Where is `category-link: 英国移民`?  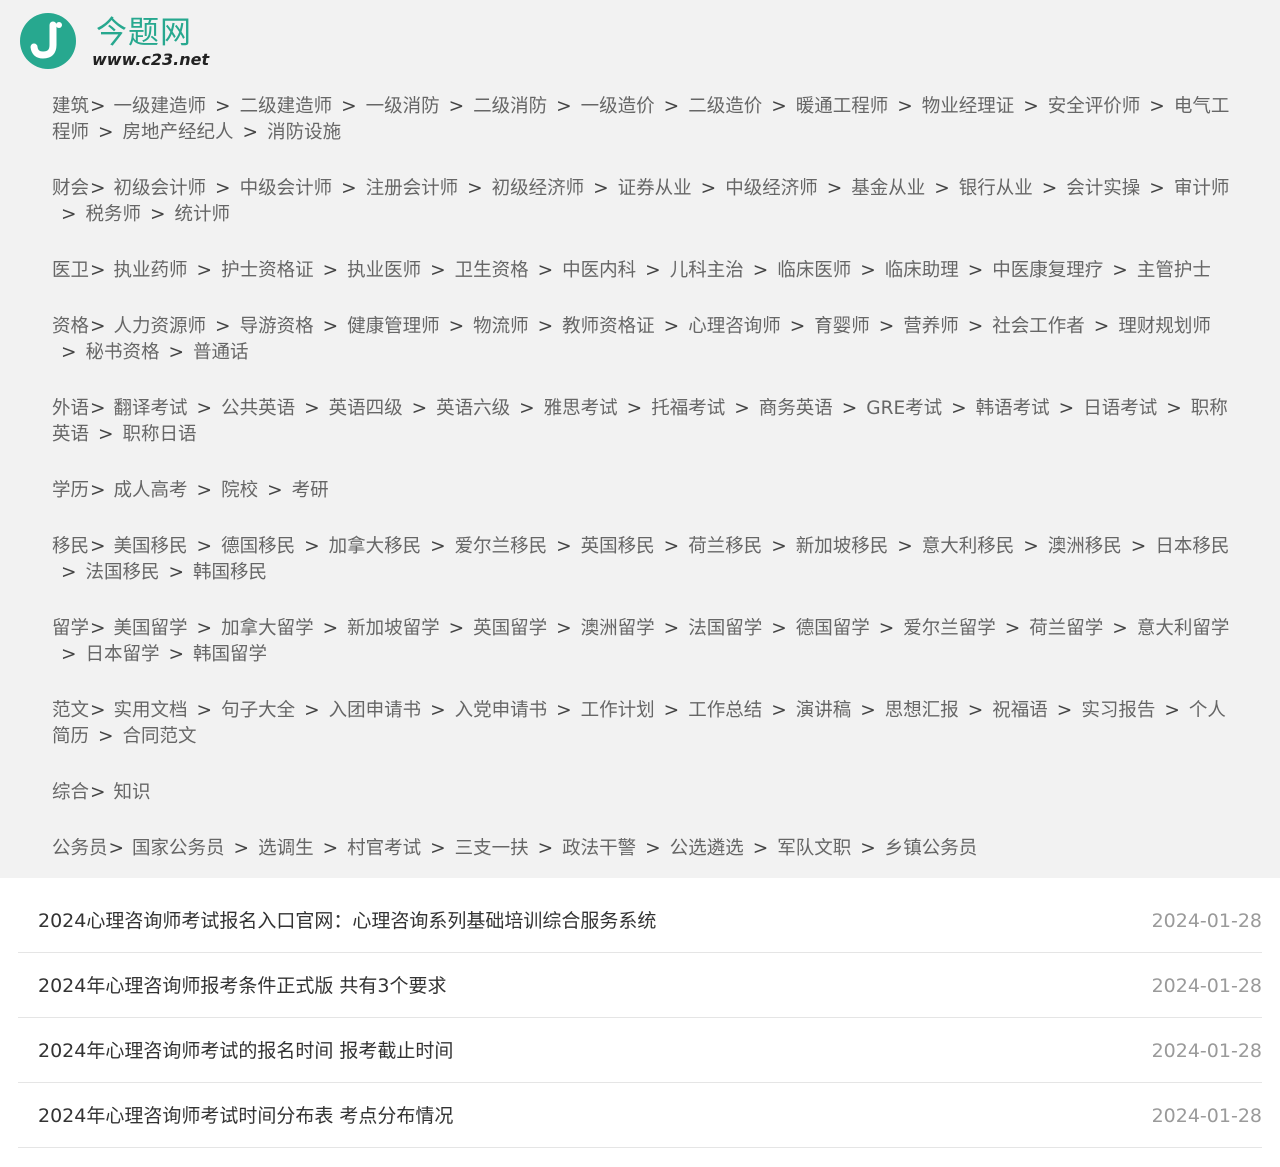
category-link: 英国移民 is located at coordinates (618, 546).